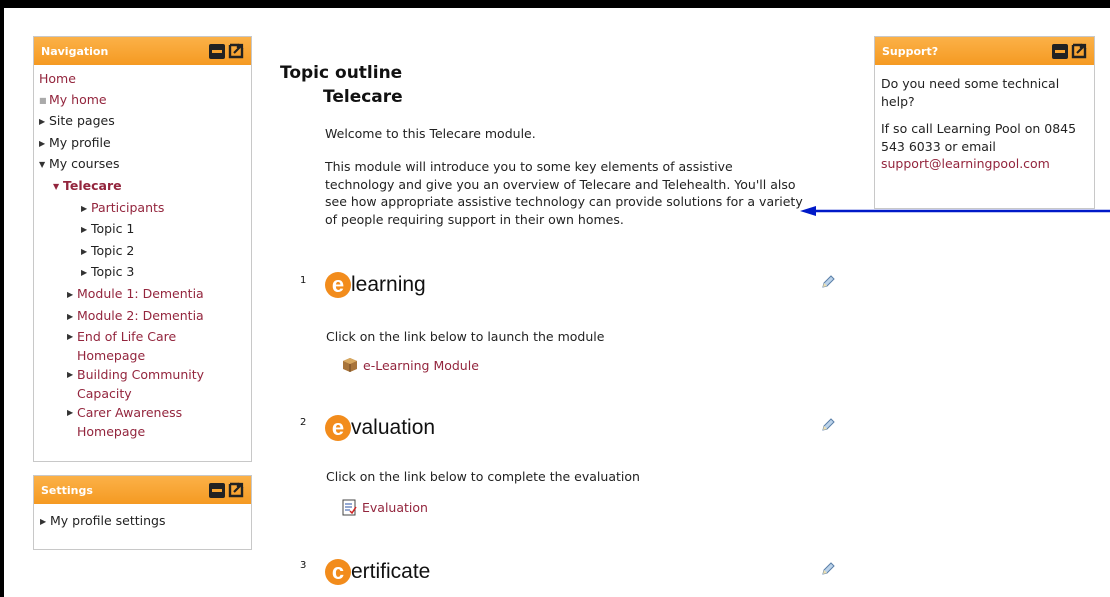 This screenshot has width=1110, height=597. I want to click on section-0-title: Telecare, so click(363, 97).